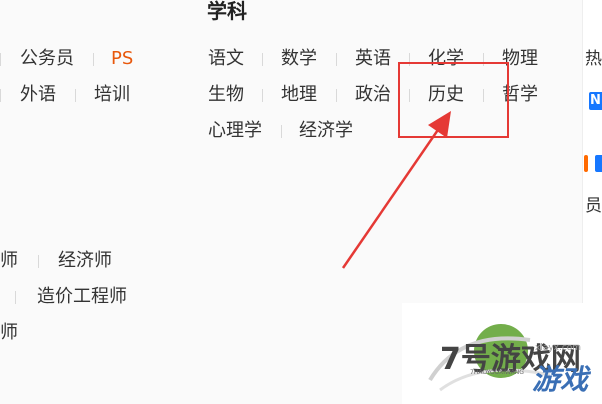 The height and width of the screenshot is (404, 602). Describe the element at coordinates (47, 59) in the screenshot. I see `link-civil-servant: 公务员` at that location.